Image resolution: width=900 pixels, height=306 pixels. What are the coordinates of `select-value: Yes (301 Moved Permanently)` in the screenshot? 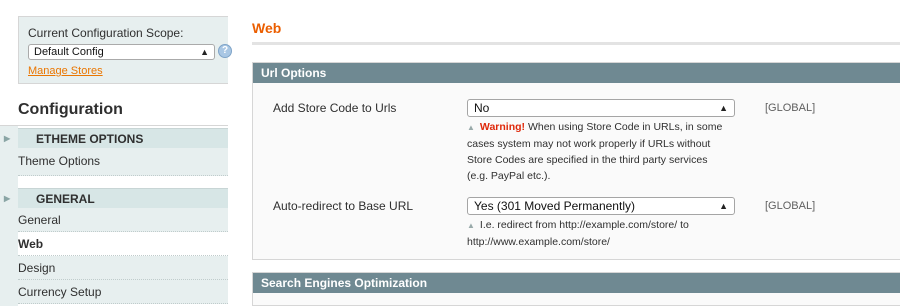 It's located at (554, 206).